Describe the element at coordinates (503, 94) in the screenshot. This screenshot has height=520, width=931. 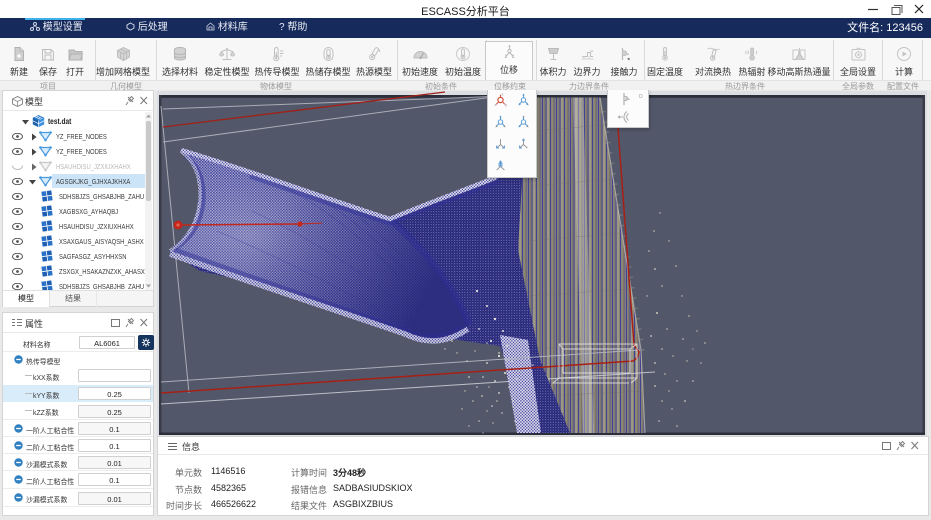
I see `svg-text: z` at that location.